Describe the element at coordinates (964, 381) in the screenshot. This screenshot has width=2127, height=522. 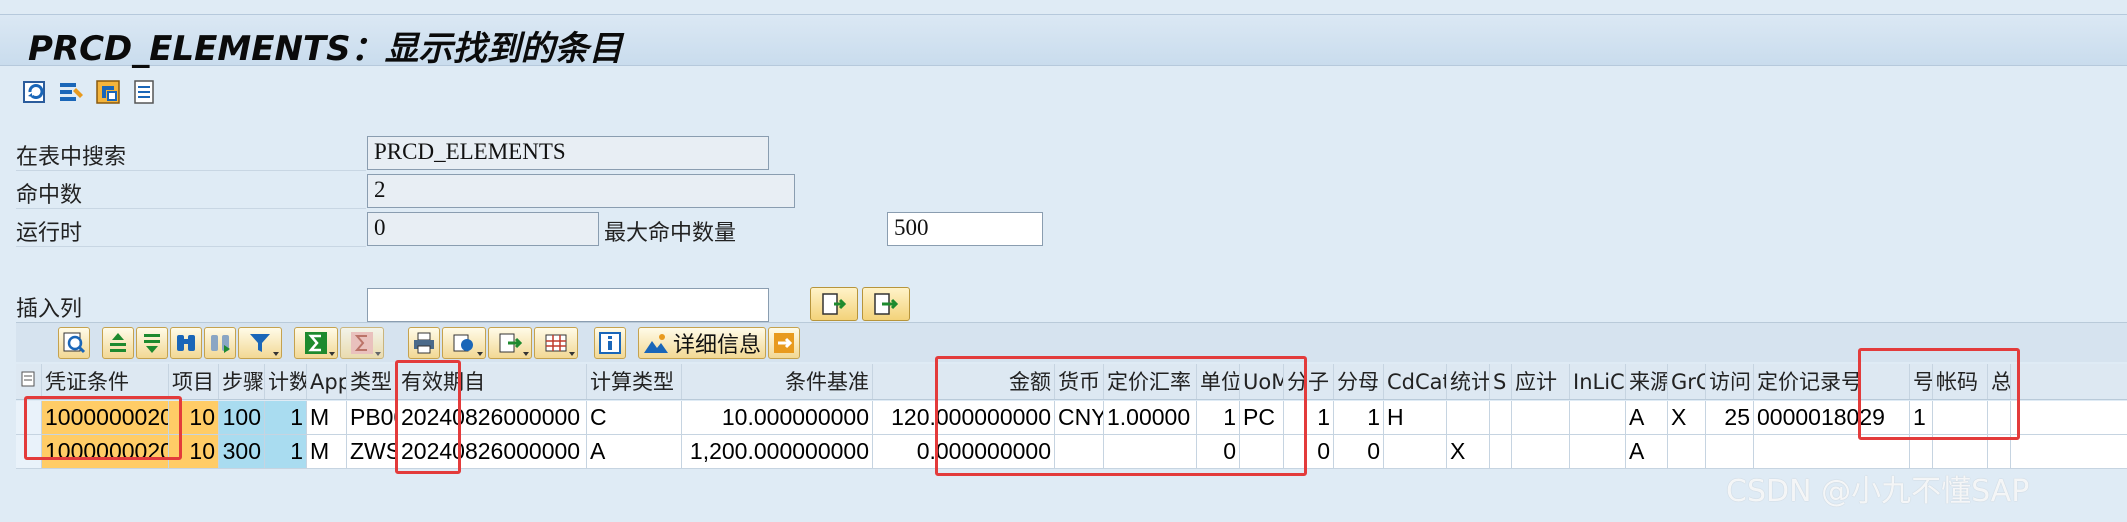
I see `column-header-amount: 金额` at that location.